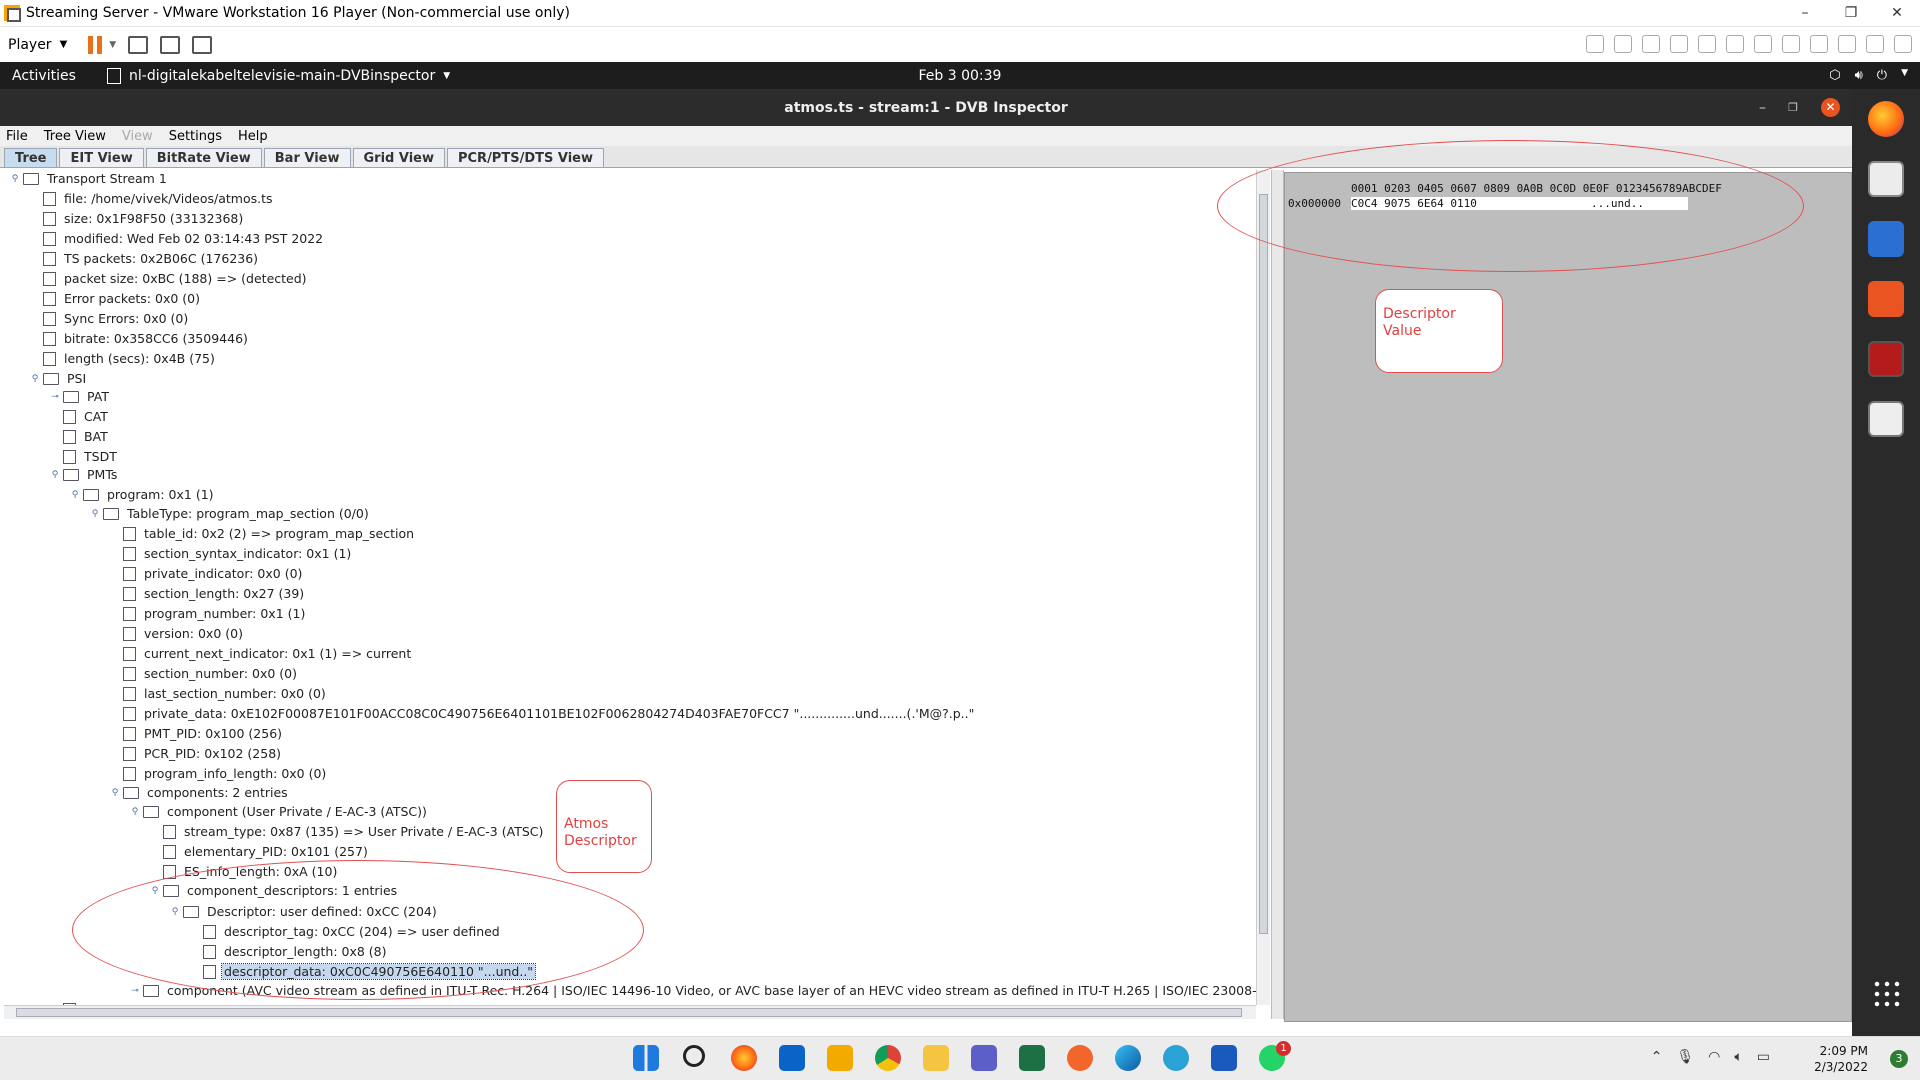  Describe the element at coordinates (231, 553) in the screenshot. I see `tree-node: section_syntax_indicator: 0x1 (1)` at that location.